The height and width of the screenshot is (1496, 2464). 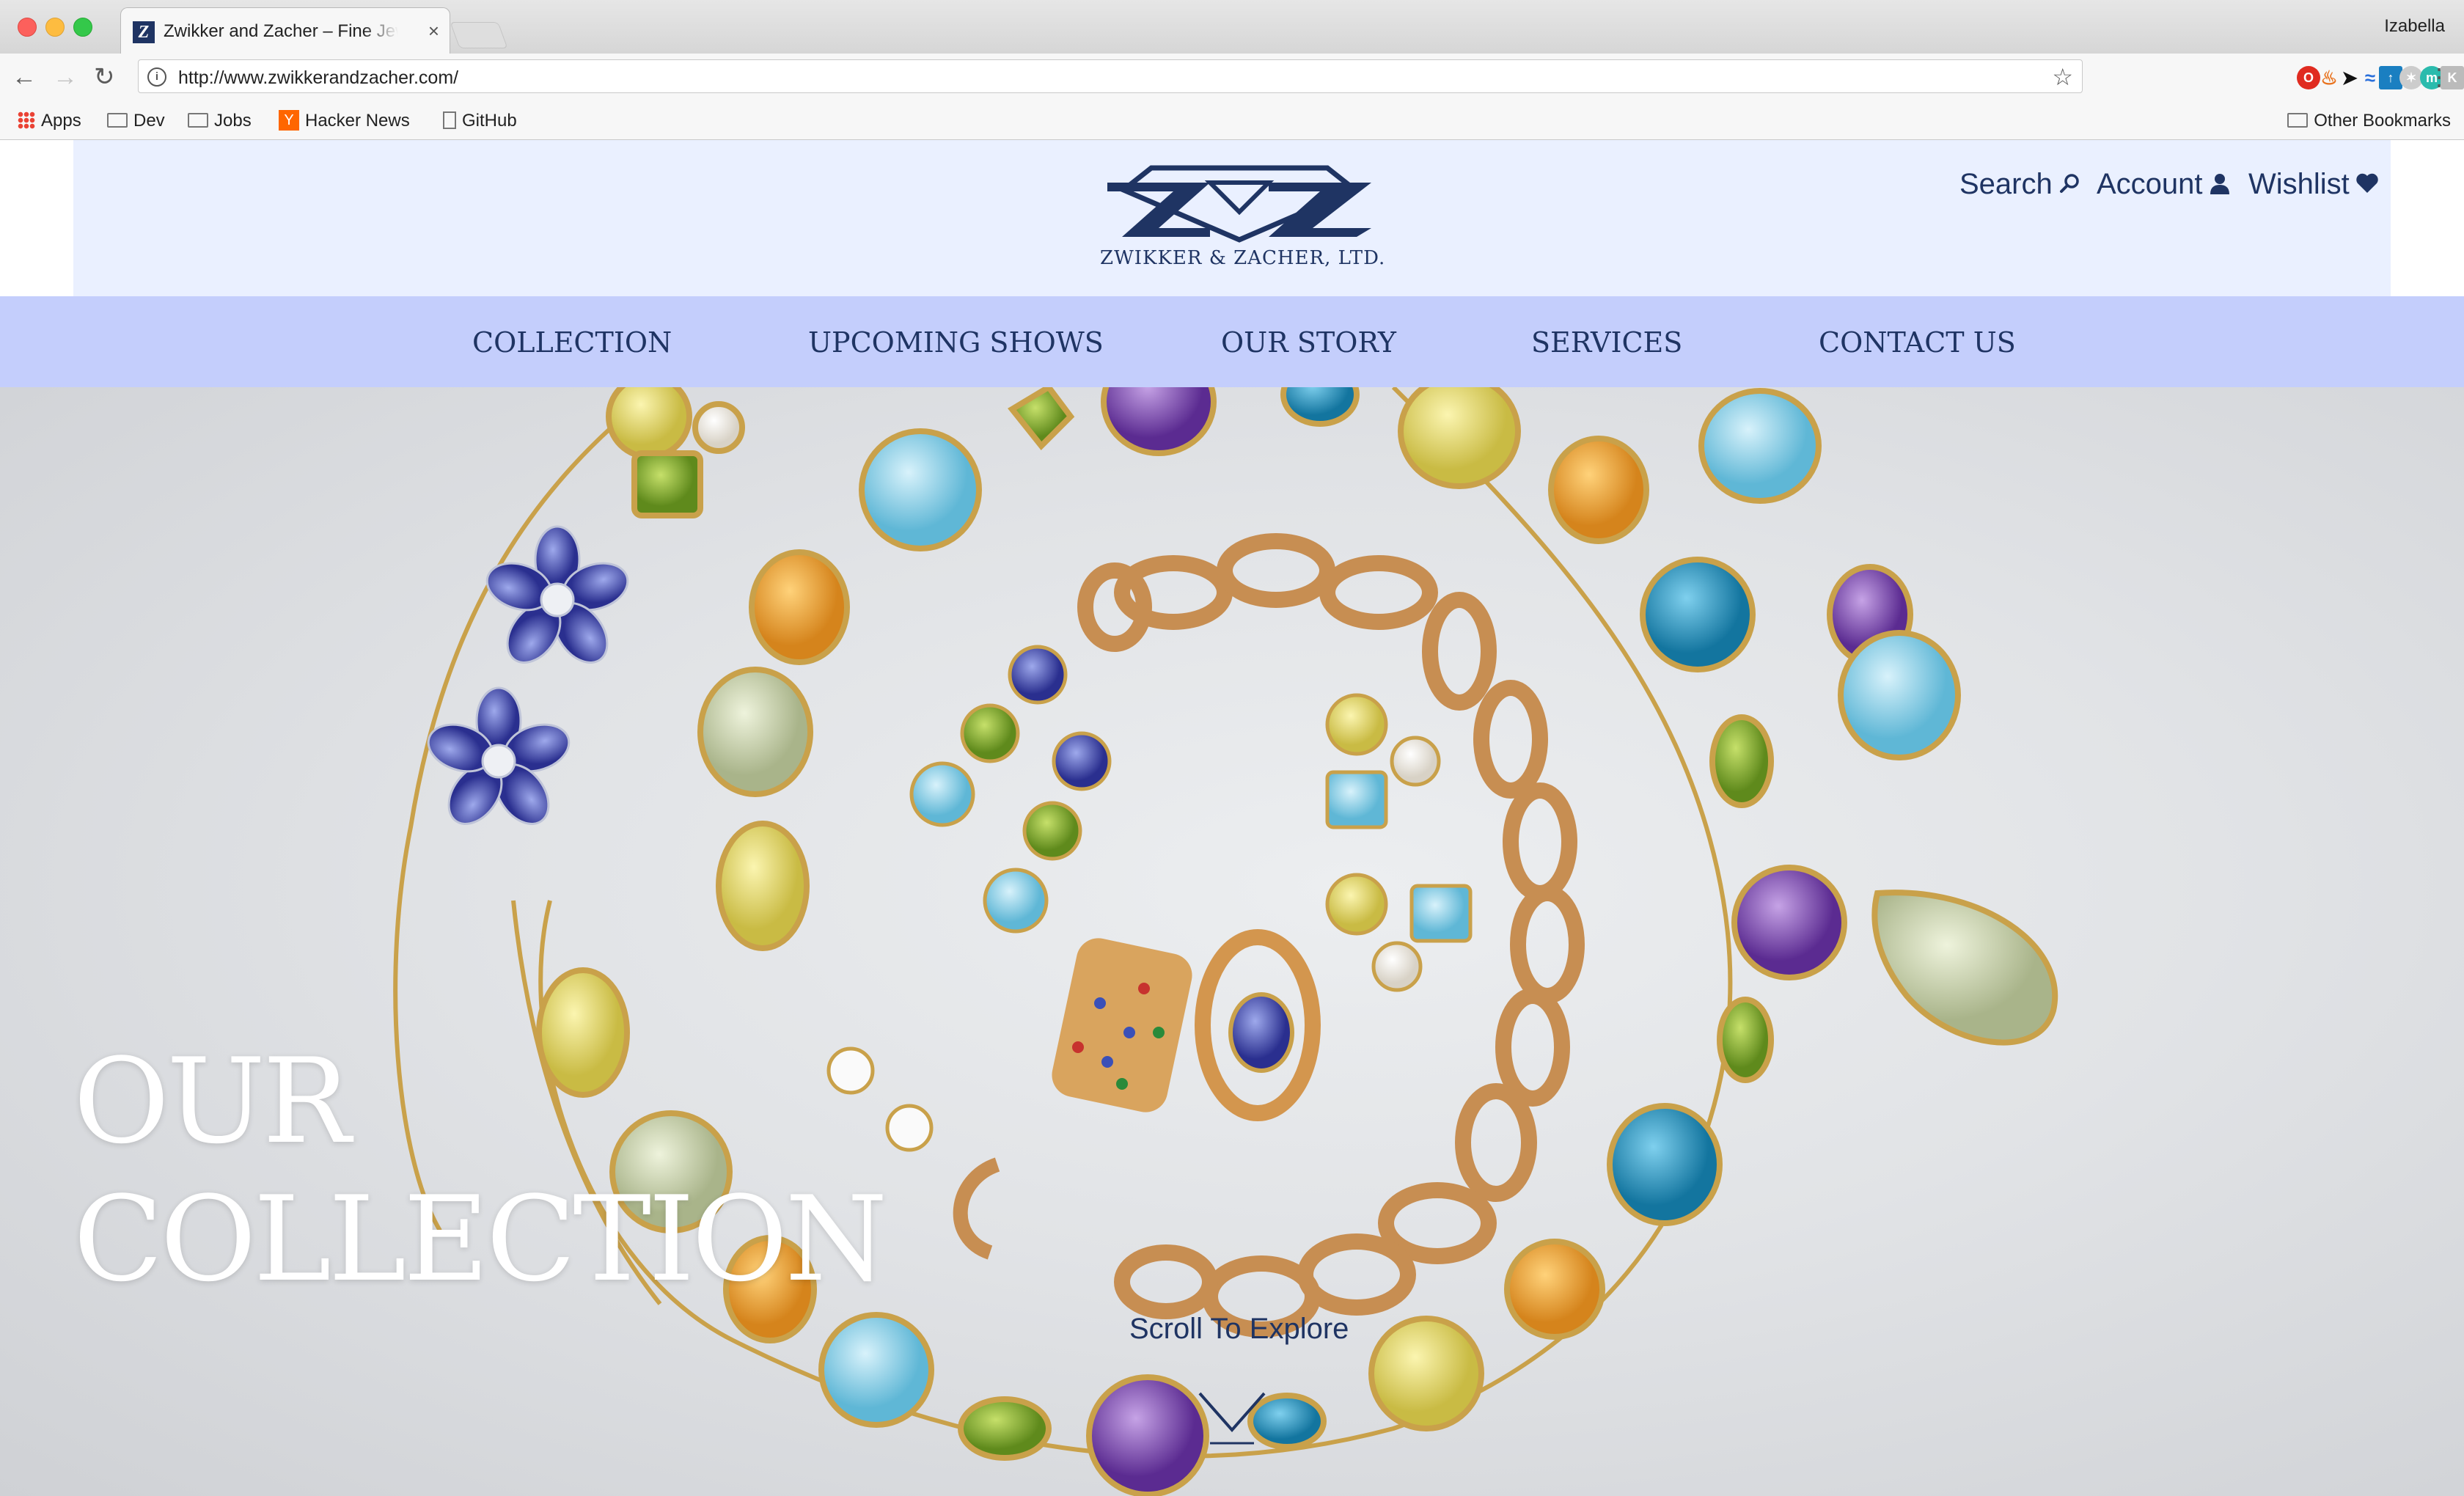 I want to click on chevron-down-icon, so click(x=1232, y=1418).